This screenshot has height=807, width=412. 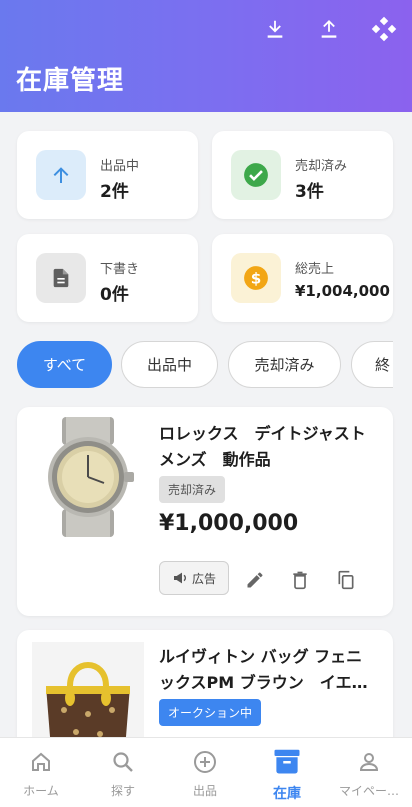 I want to click on filter-chip-all: すべて, so click(x=64, y=364).